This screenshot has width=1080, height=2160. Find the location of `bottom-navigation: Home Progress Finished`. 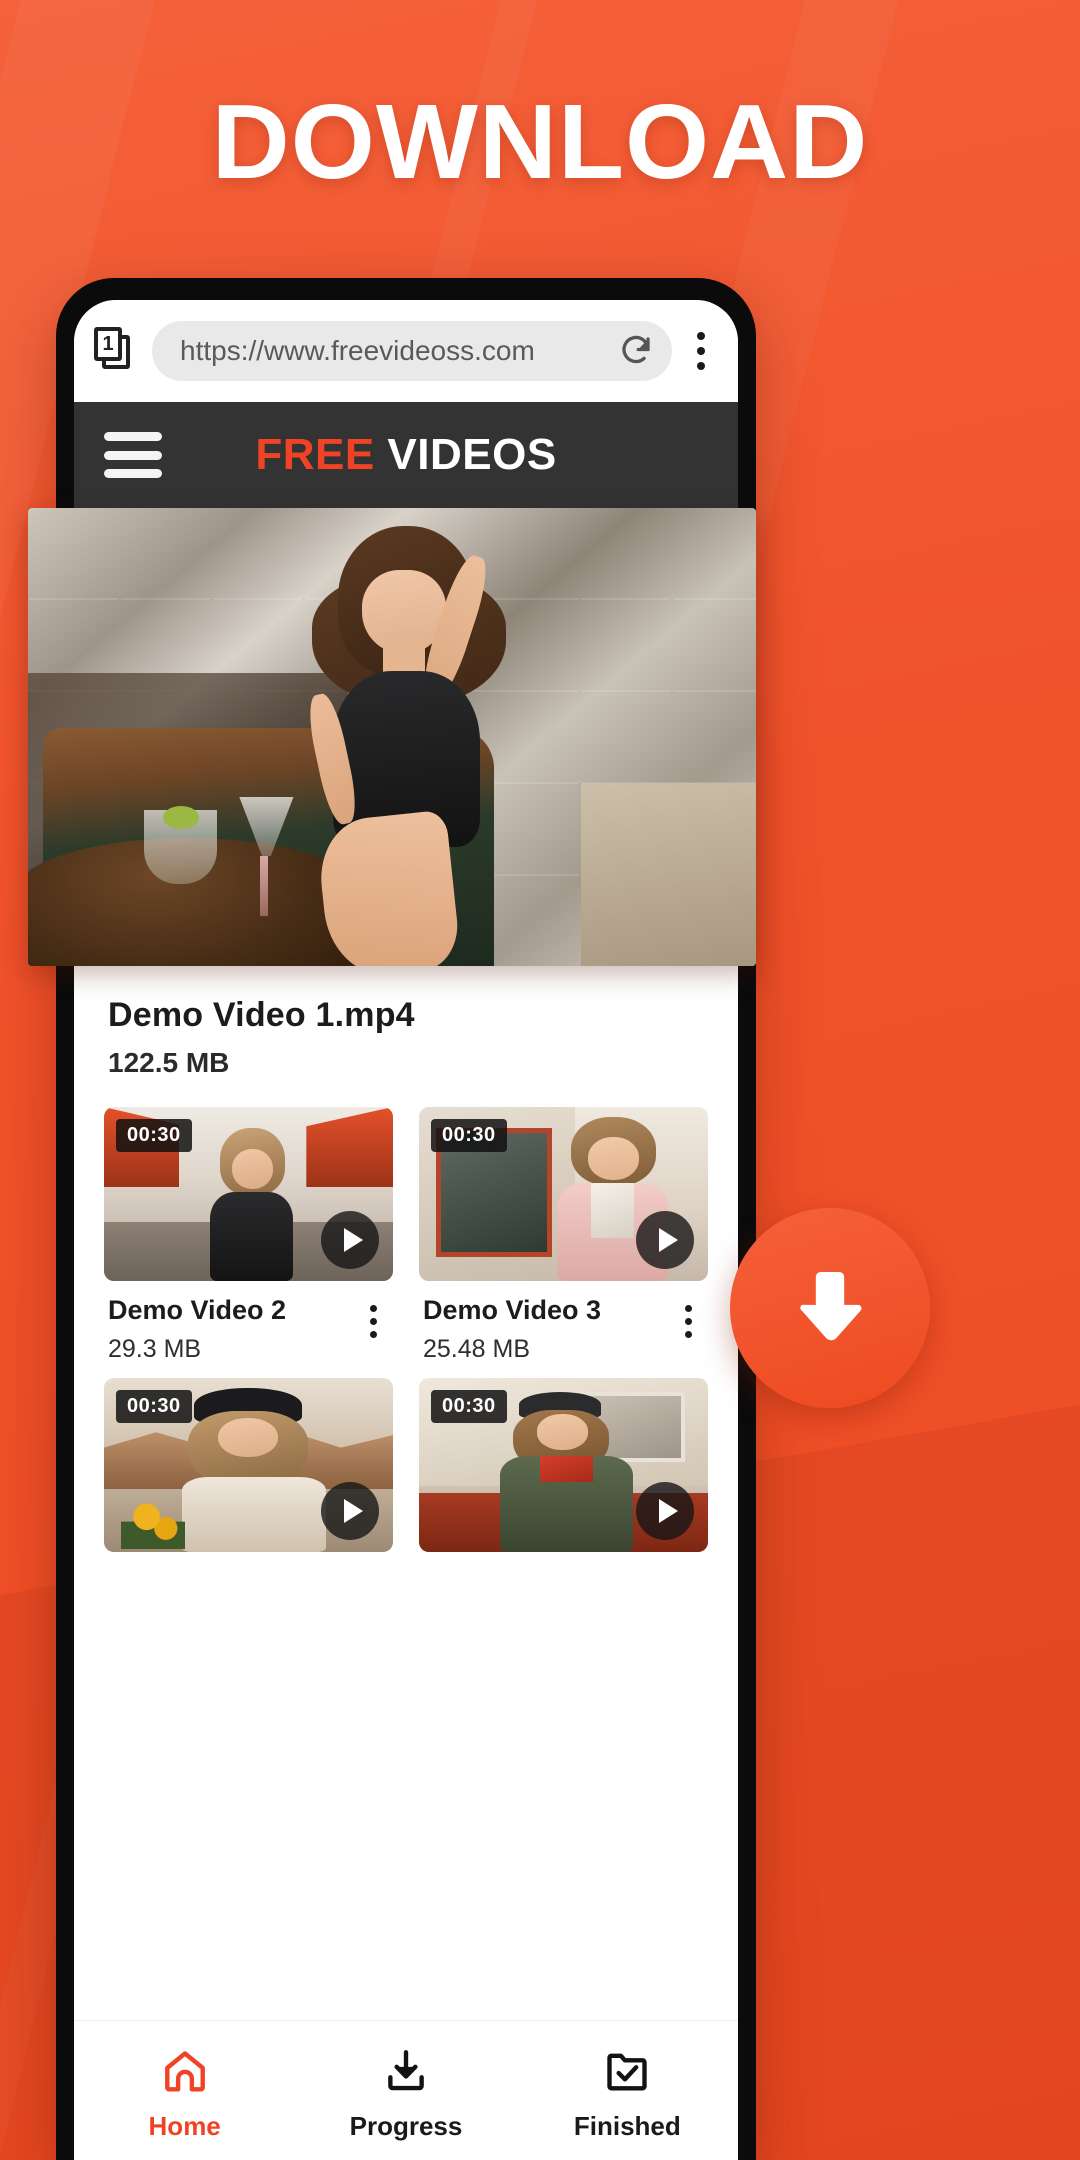

bottom-navigation: Home Progress Finished is located at coordinates (406, 2090).